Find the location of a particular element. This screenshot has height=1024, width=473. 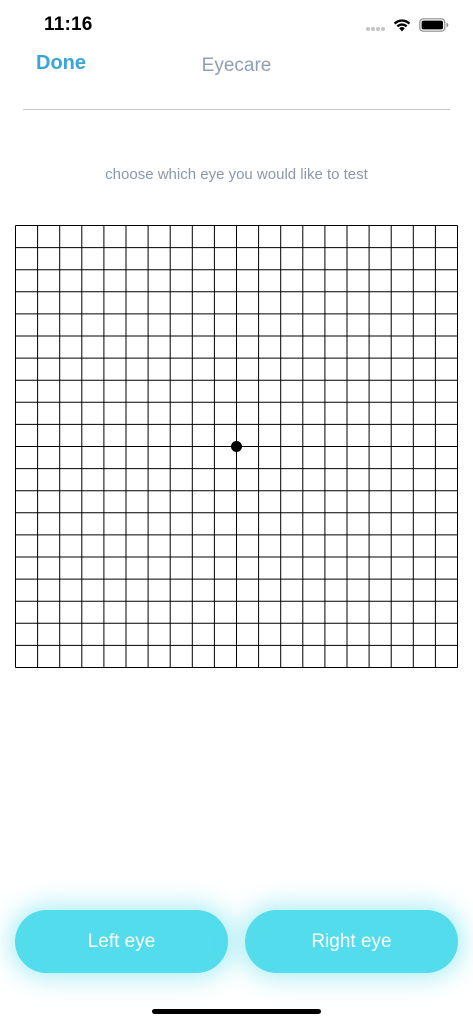

page-title: Eyecare is located at coordinates (236, 65).